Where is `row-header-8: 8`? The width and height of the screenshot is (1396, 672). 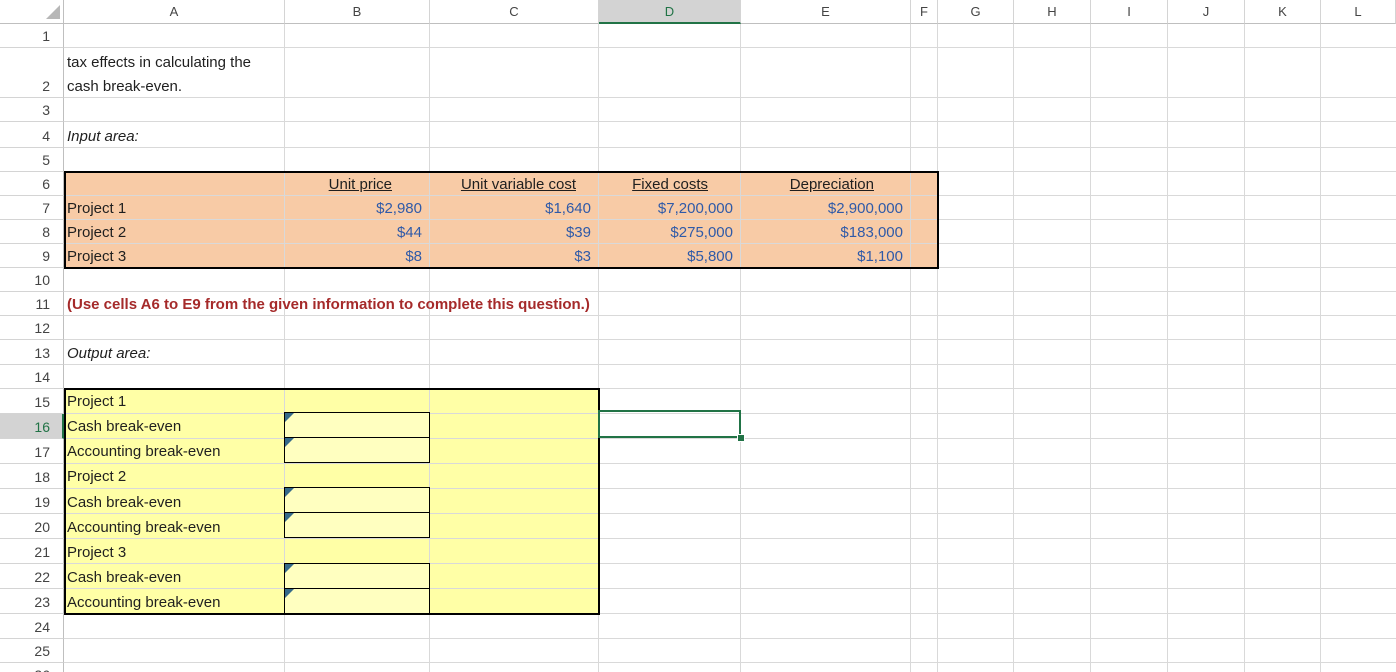 row-header-8: 8 is located at coordinates (32, 232).